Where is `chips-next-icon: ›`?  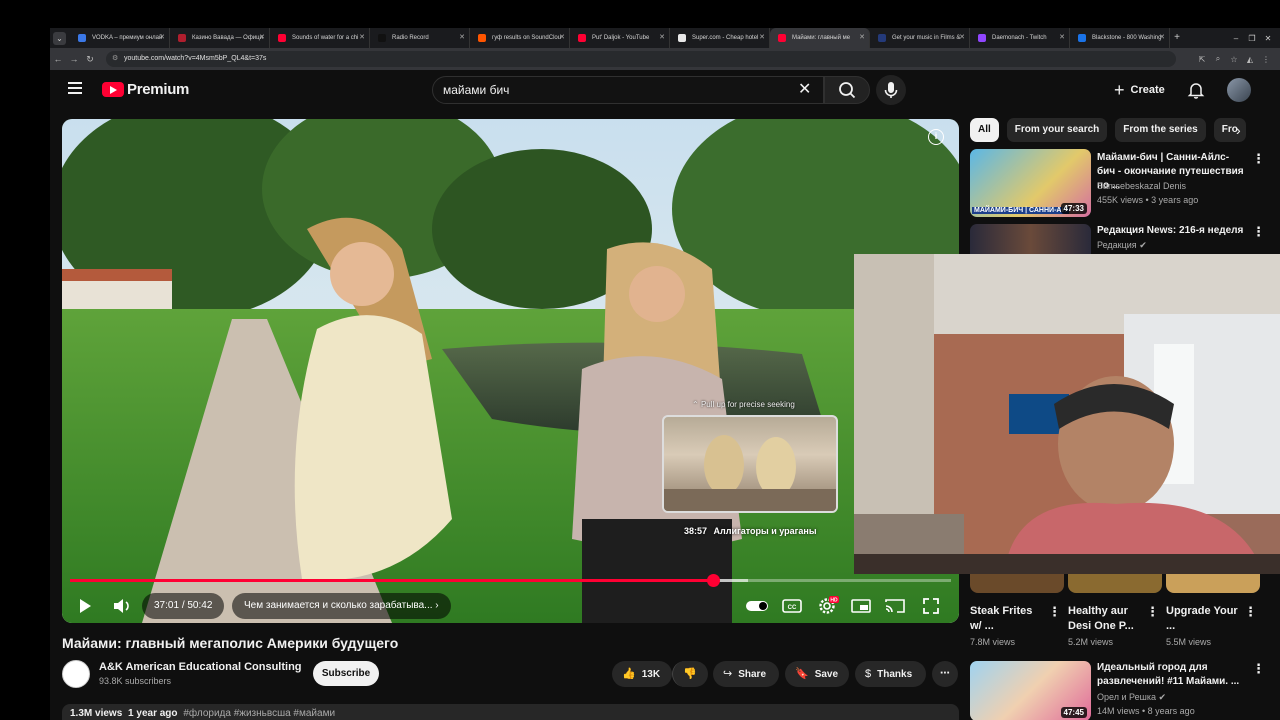 chips-next-icon: › is located at coordinates (1238, 130).